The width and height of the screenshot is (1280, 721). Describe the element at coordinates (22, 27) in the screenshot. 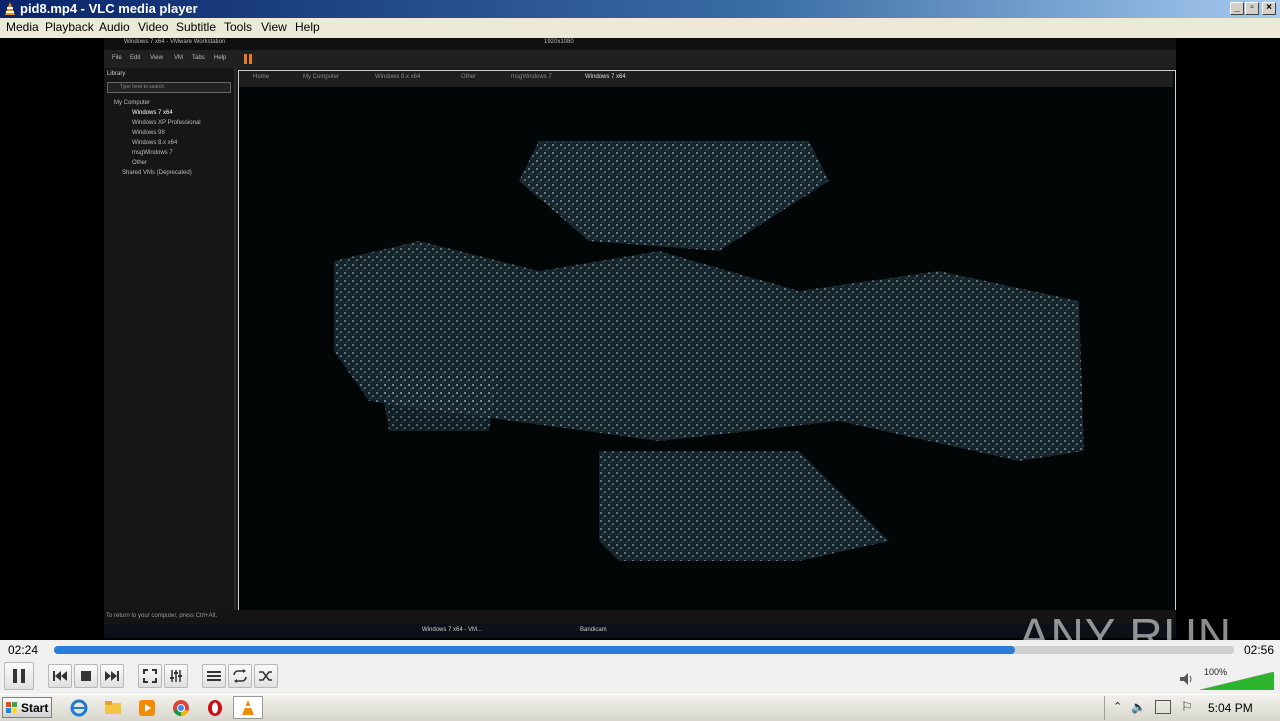

I see `menu-media: Media` at that location.